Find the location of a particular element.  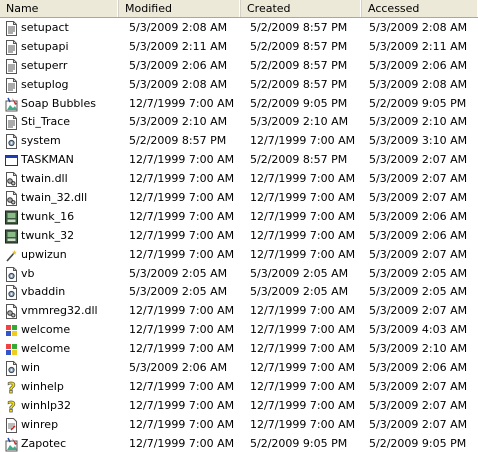

file-created: 5/3/2009 2:10 AM is located at coordinates (299, 122).